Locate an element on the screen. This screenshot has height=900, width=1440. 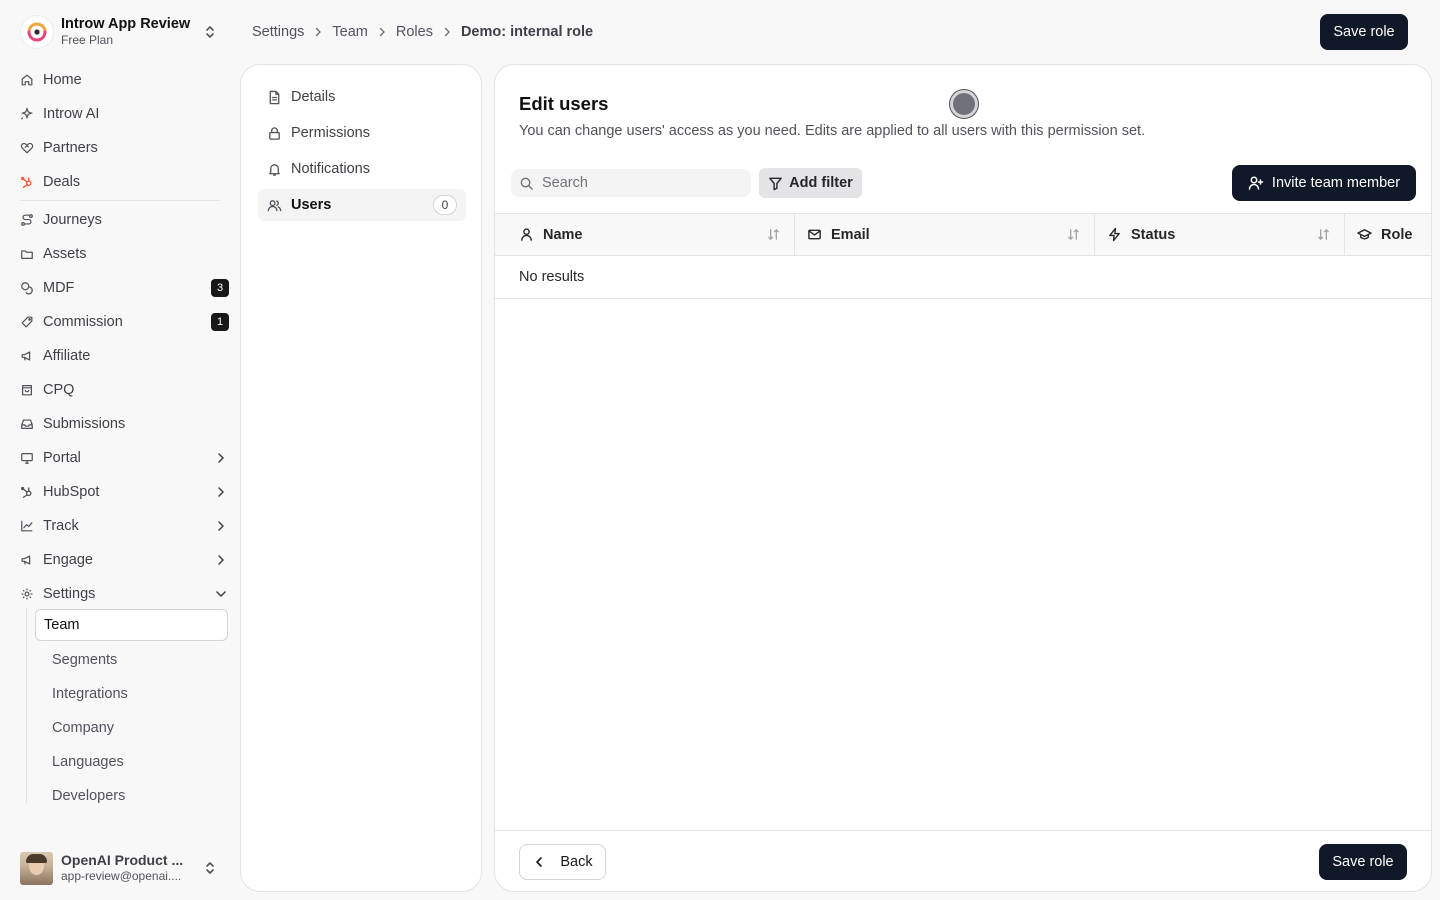
users-icon is located at coordinates (274, 205).